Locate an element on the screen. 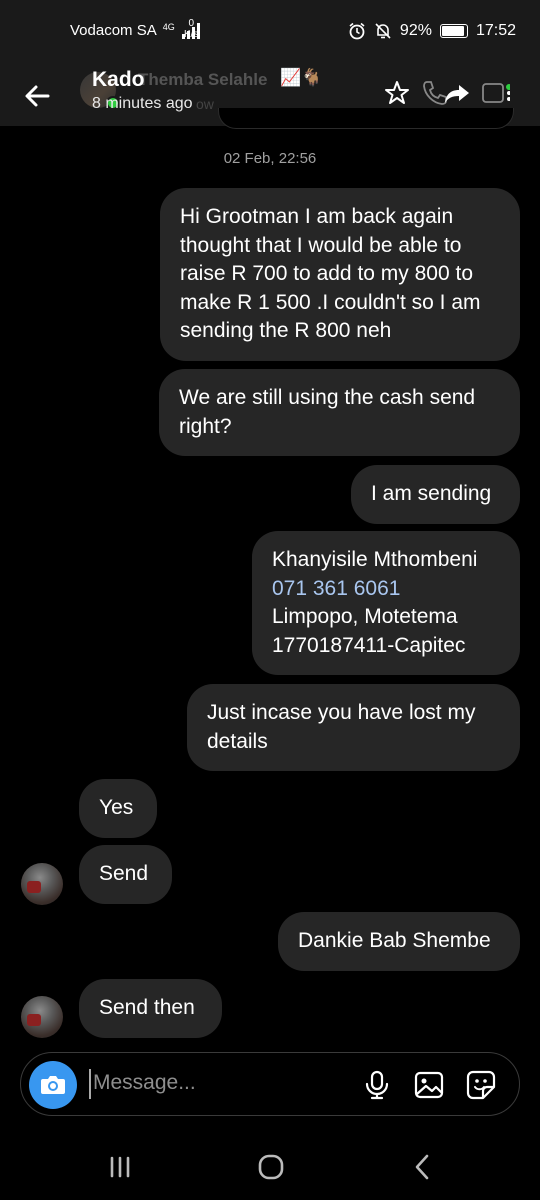 This screenshot has width=540, height=1200. recipient-location: Limpopo, Motetema is located at coordinates (365, 616).